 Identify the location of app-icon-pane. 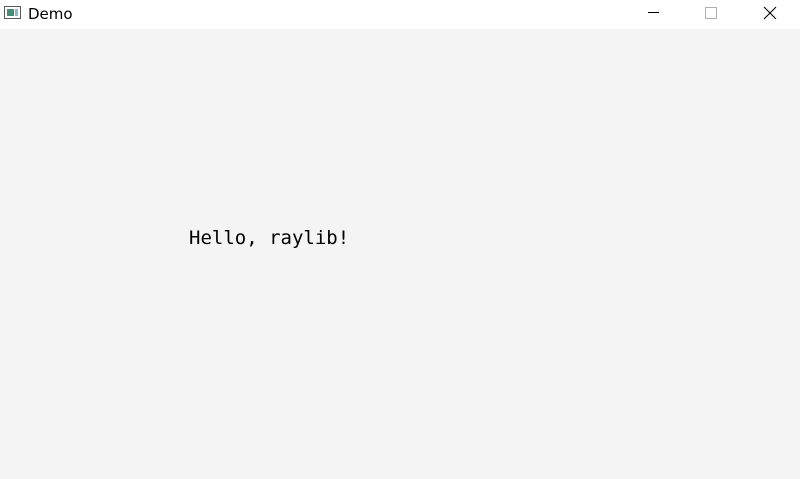
(10, 12).